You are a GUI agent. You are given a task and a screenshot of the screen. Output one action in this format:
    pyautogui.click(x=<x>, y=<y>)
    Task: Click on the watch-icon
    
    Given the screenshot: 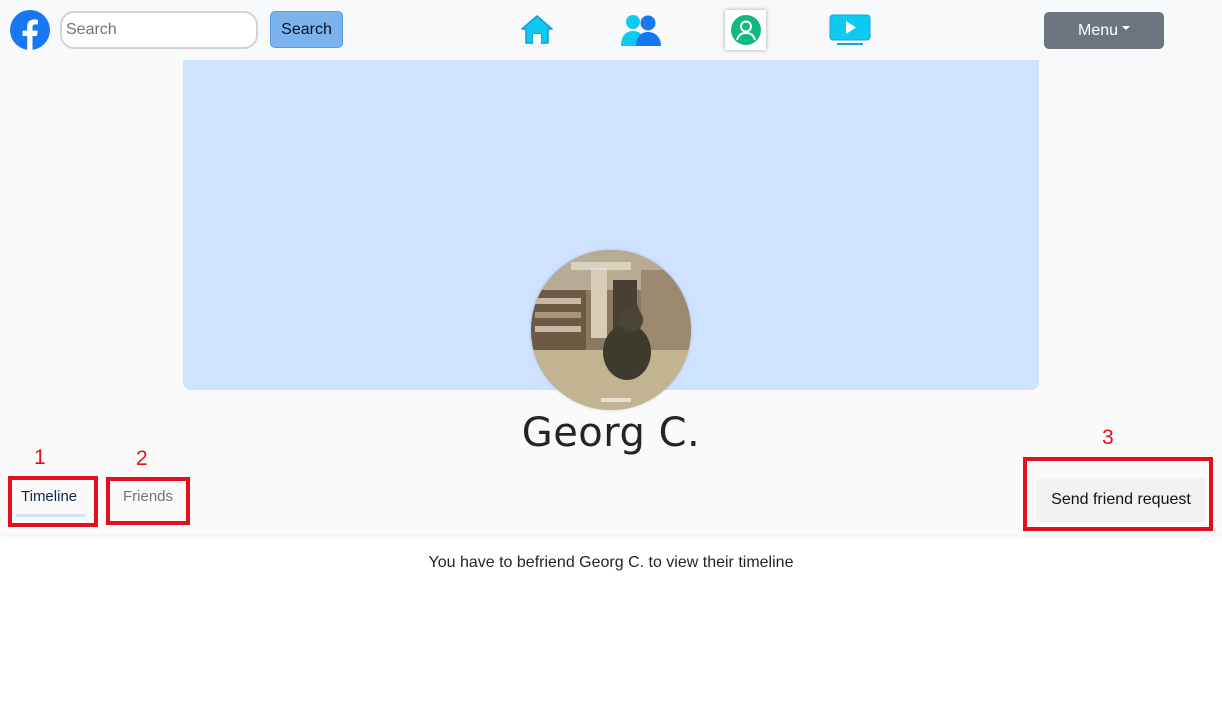 What is the action you would take?
    pyautogui.click(x=850, y=30)
    